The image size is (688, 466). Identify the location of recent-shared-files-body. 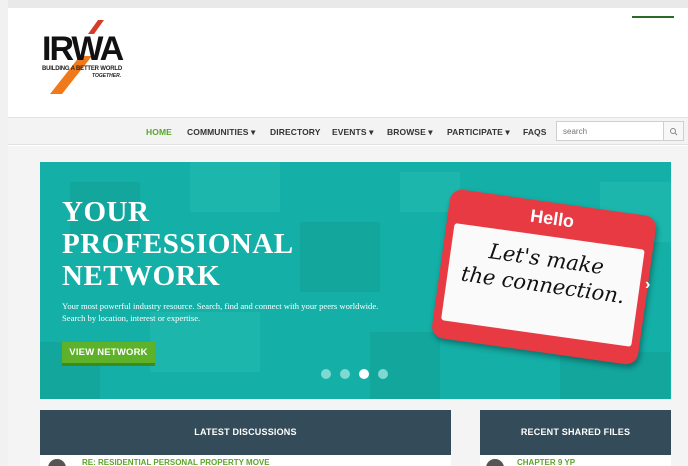
(575, 460).